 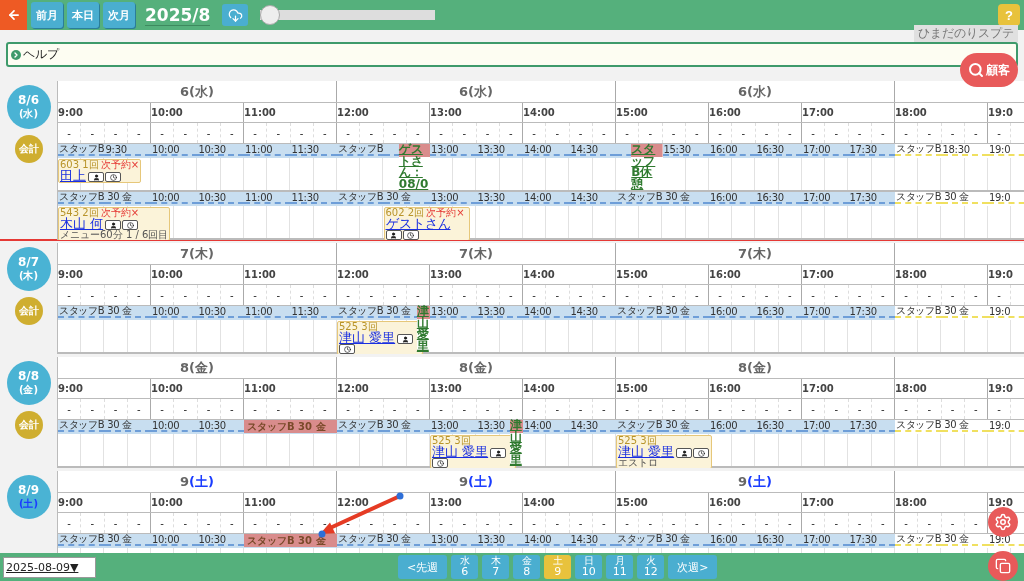 I want to click on customer-name-link: 田上, so click(x=73, y=175).